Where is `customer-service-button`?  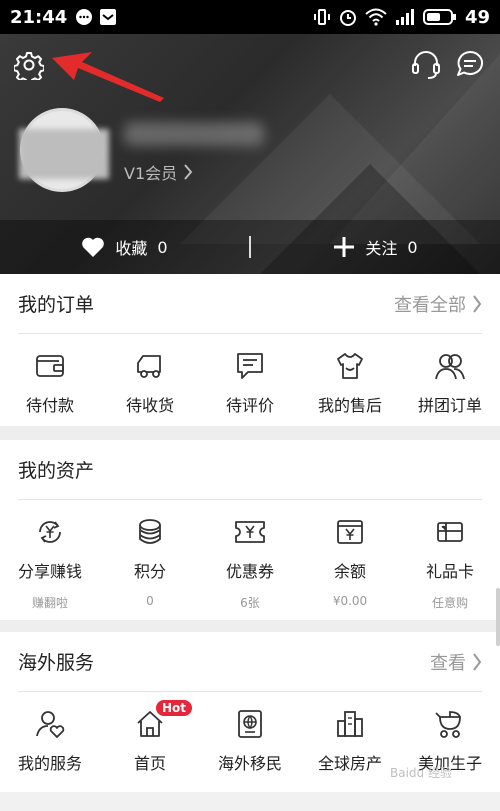 customer-service-button is located at coordinates (426, 64).